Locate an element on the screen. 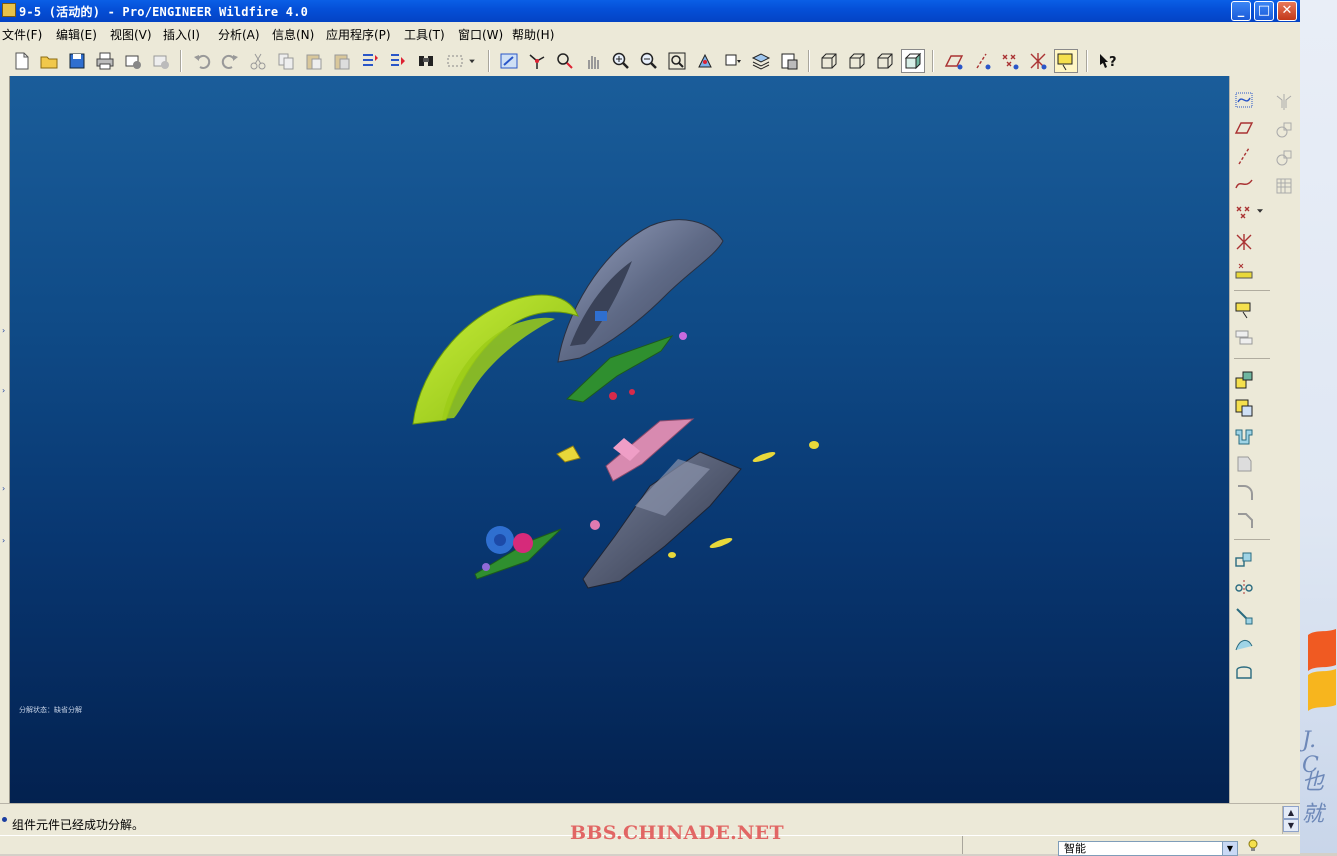 This screenshot has height=856, width=1337. wireframe-icon is located at coordinates (829, 61).